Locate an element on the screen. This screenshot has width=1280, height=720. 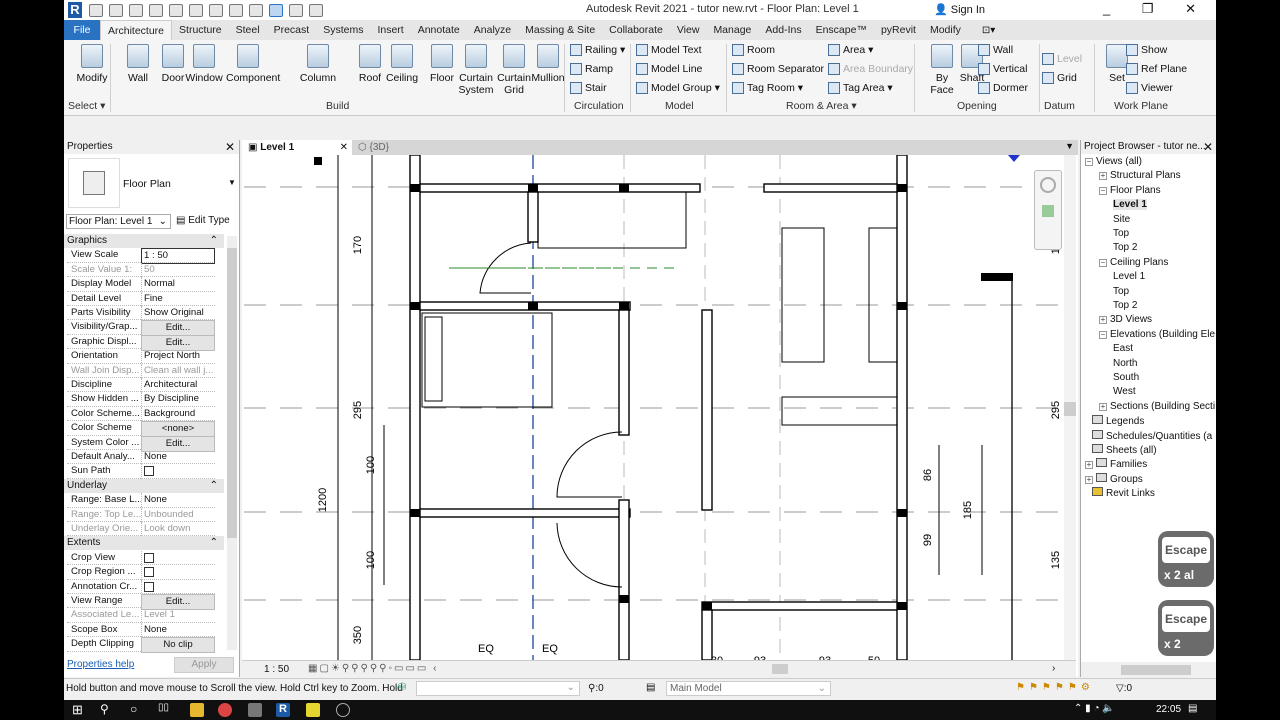
browser-item: North is located at coordinates (1125, 363).